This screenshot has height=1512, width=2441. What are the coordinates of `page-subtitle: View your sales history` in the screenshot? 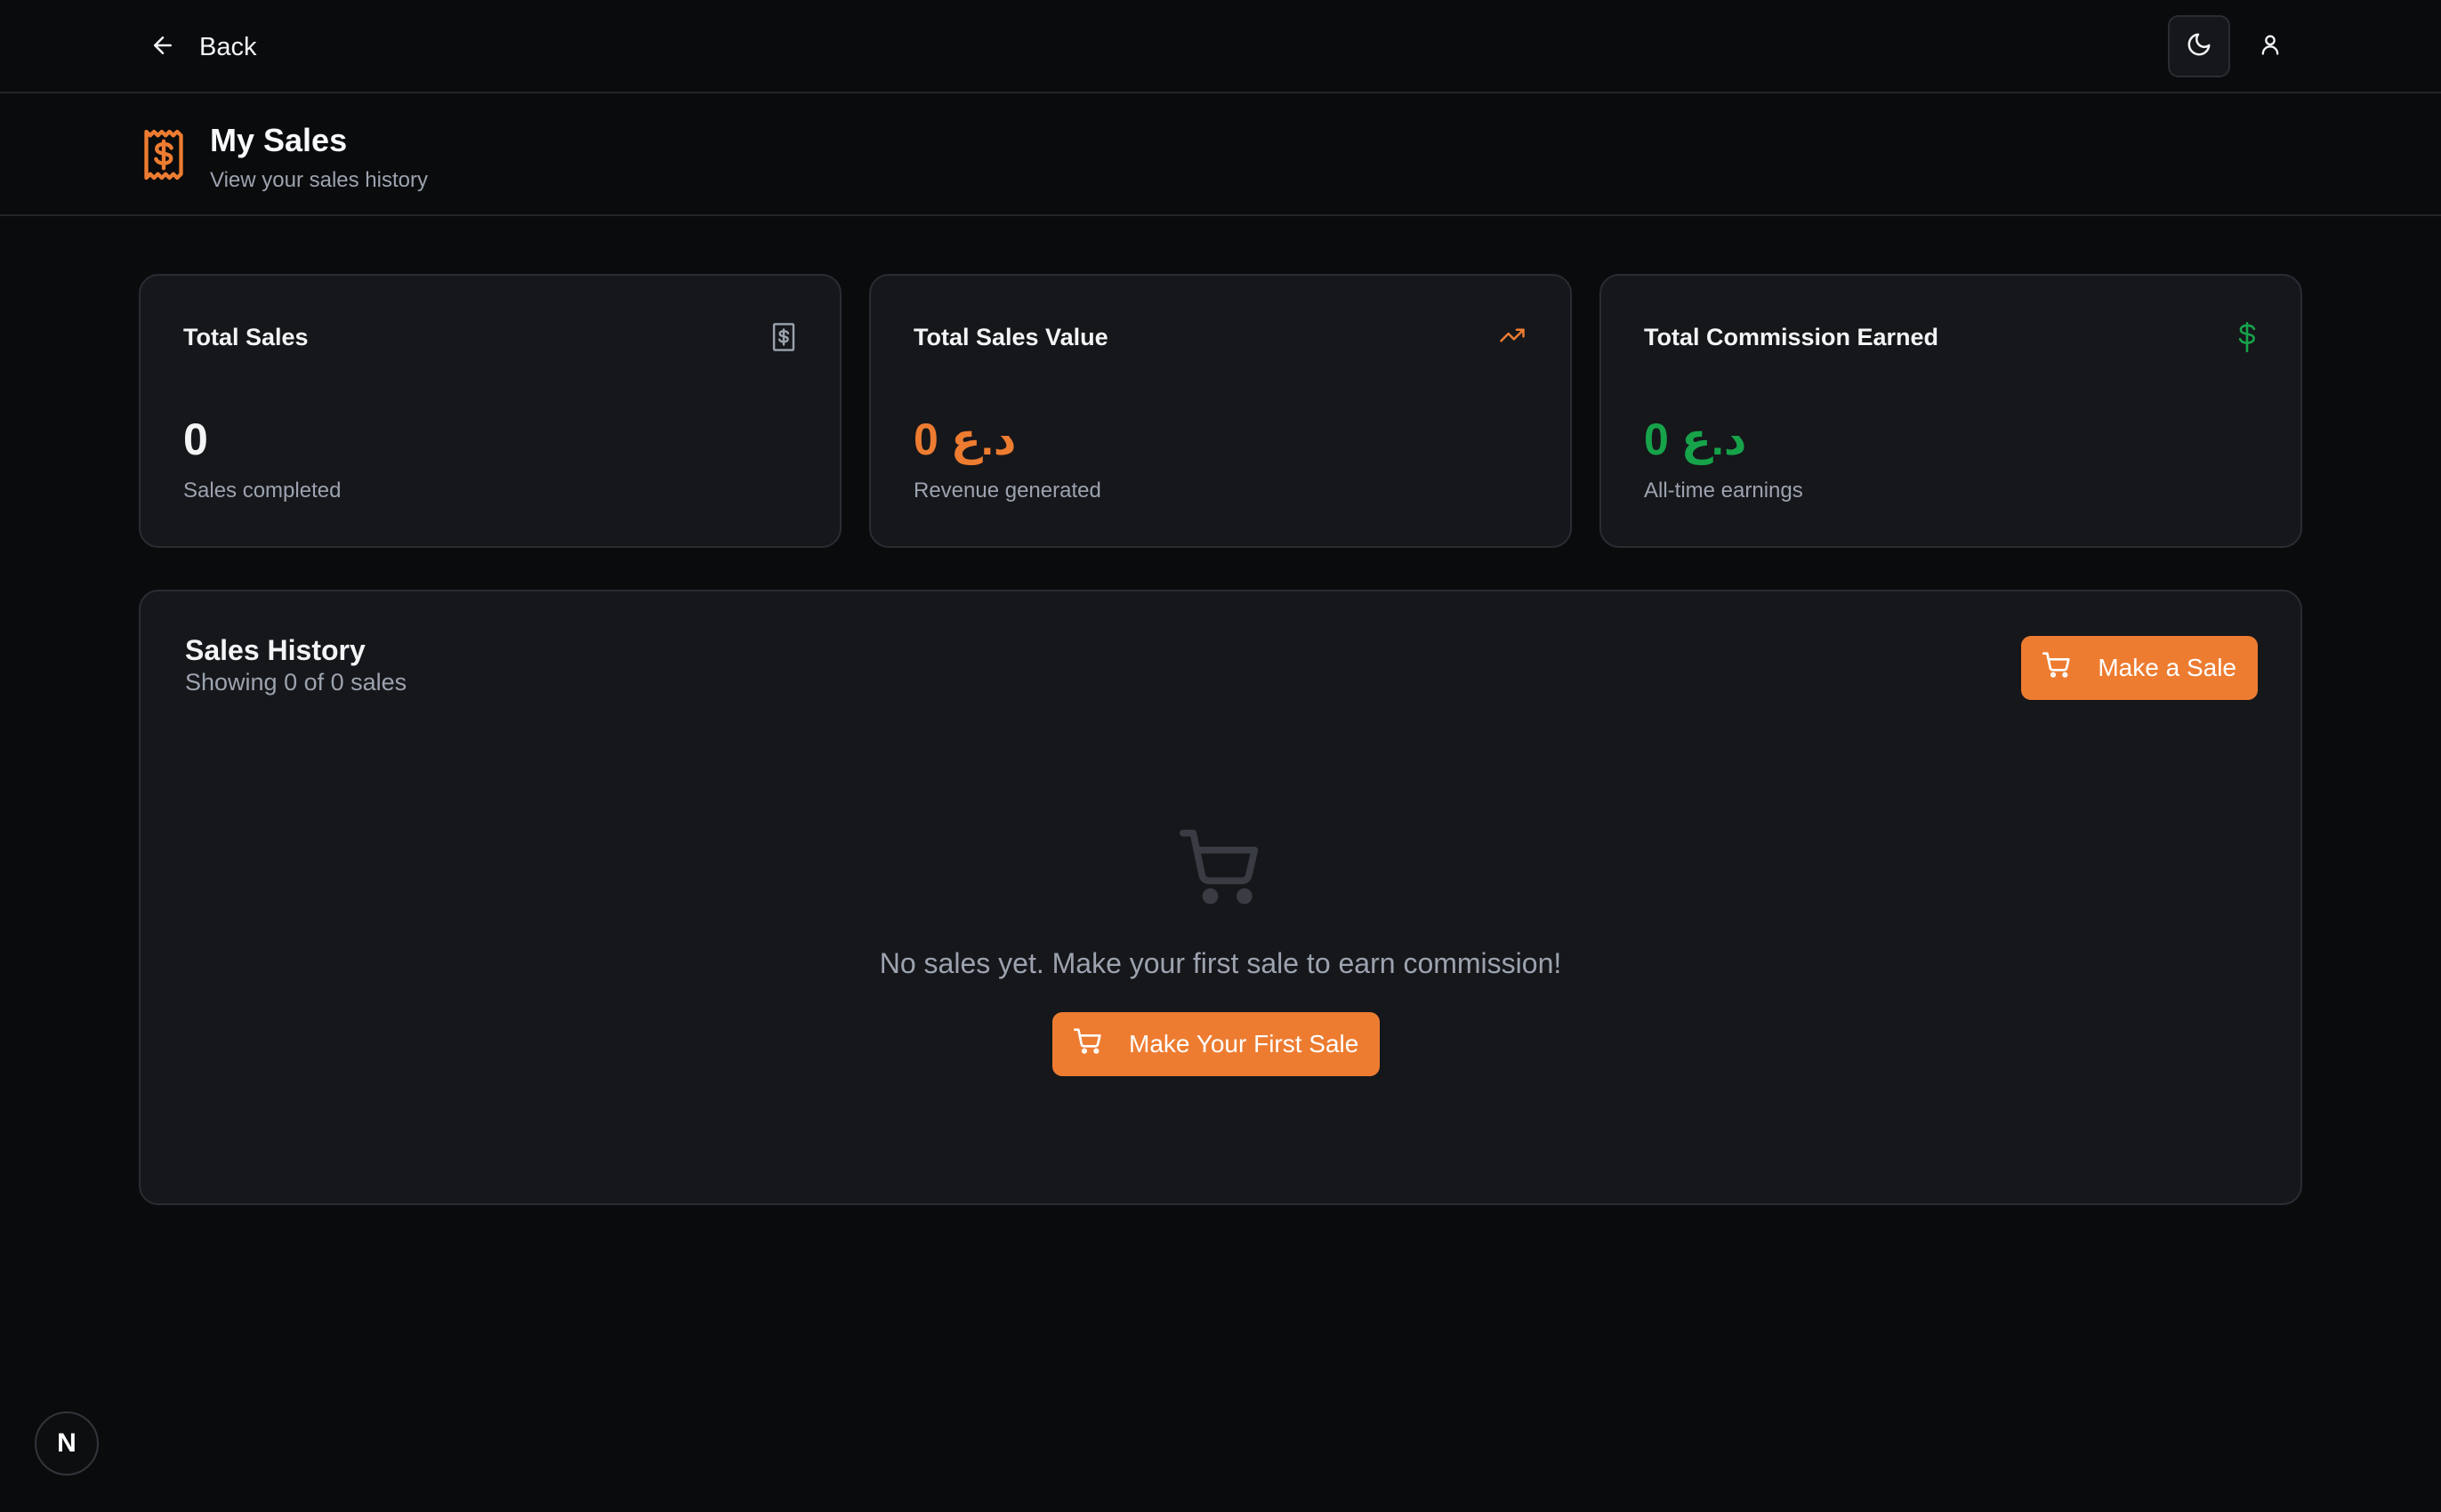 It's located at (319, 180).